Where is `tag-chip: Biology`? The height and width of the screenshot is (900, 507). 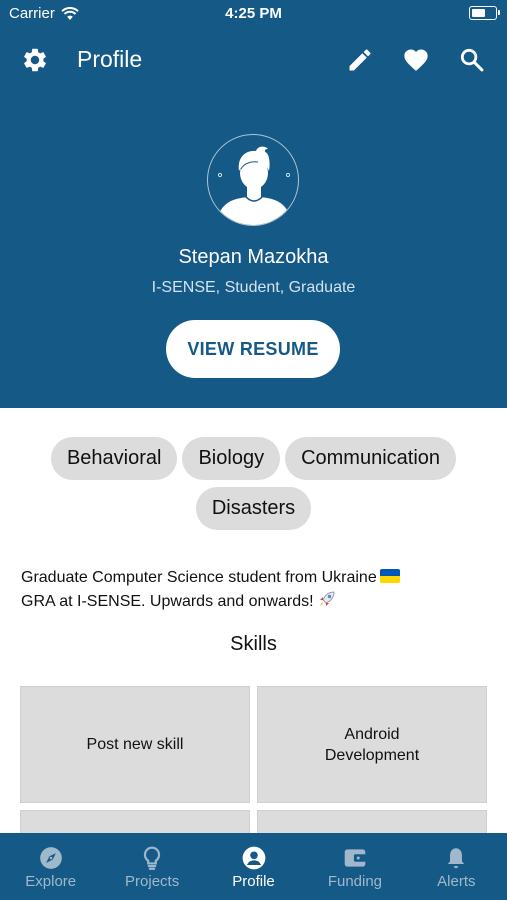 tag-chip: Biology is located at coordinates (231, 458).